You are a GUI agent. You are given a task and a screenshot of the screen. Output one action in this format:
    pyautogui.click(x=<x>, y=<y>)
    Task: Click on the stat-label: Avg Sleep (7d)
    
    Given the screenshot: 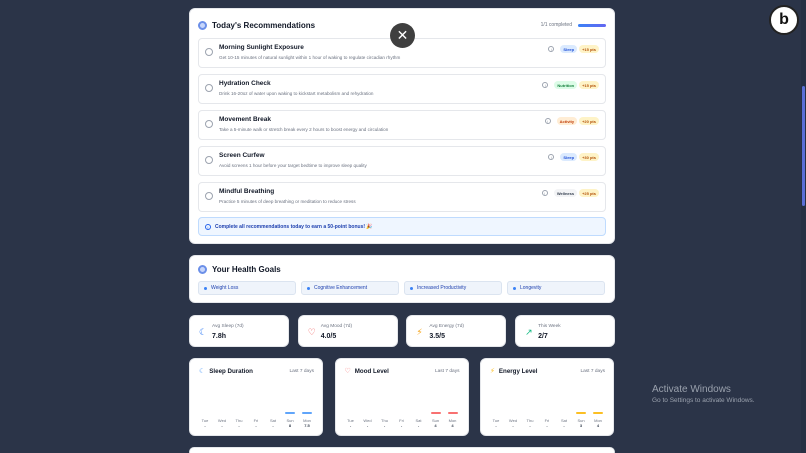 What is the action you would take?
    pyautogui.click(x=228, y=326)
    